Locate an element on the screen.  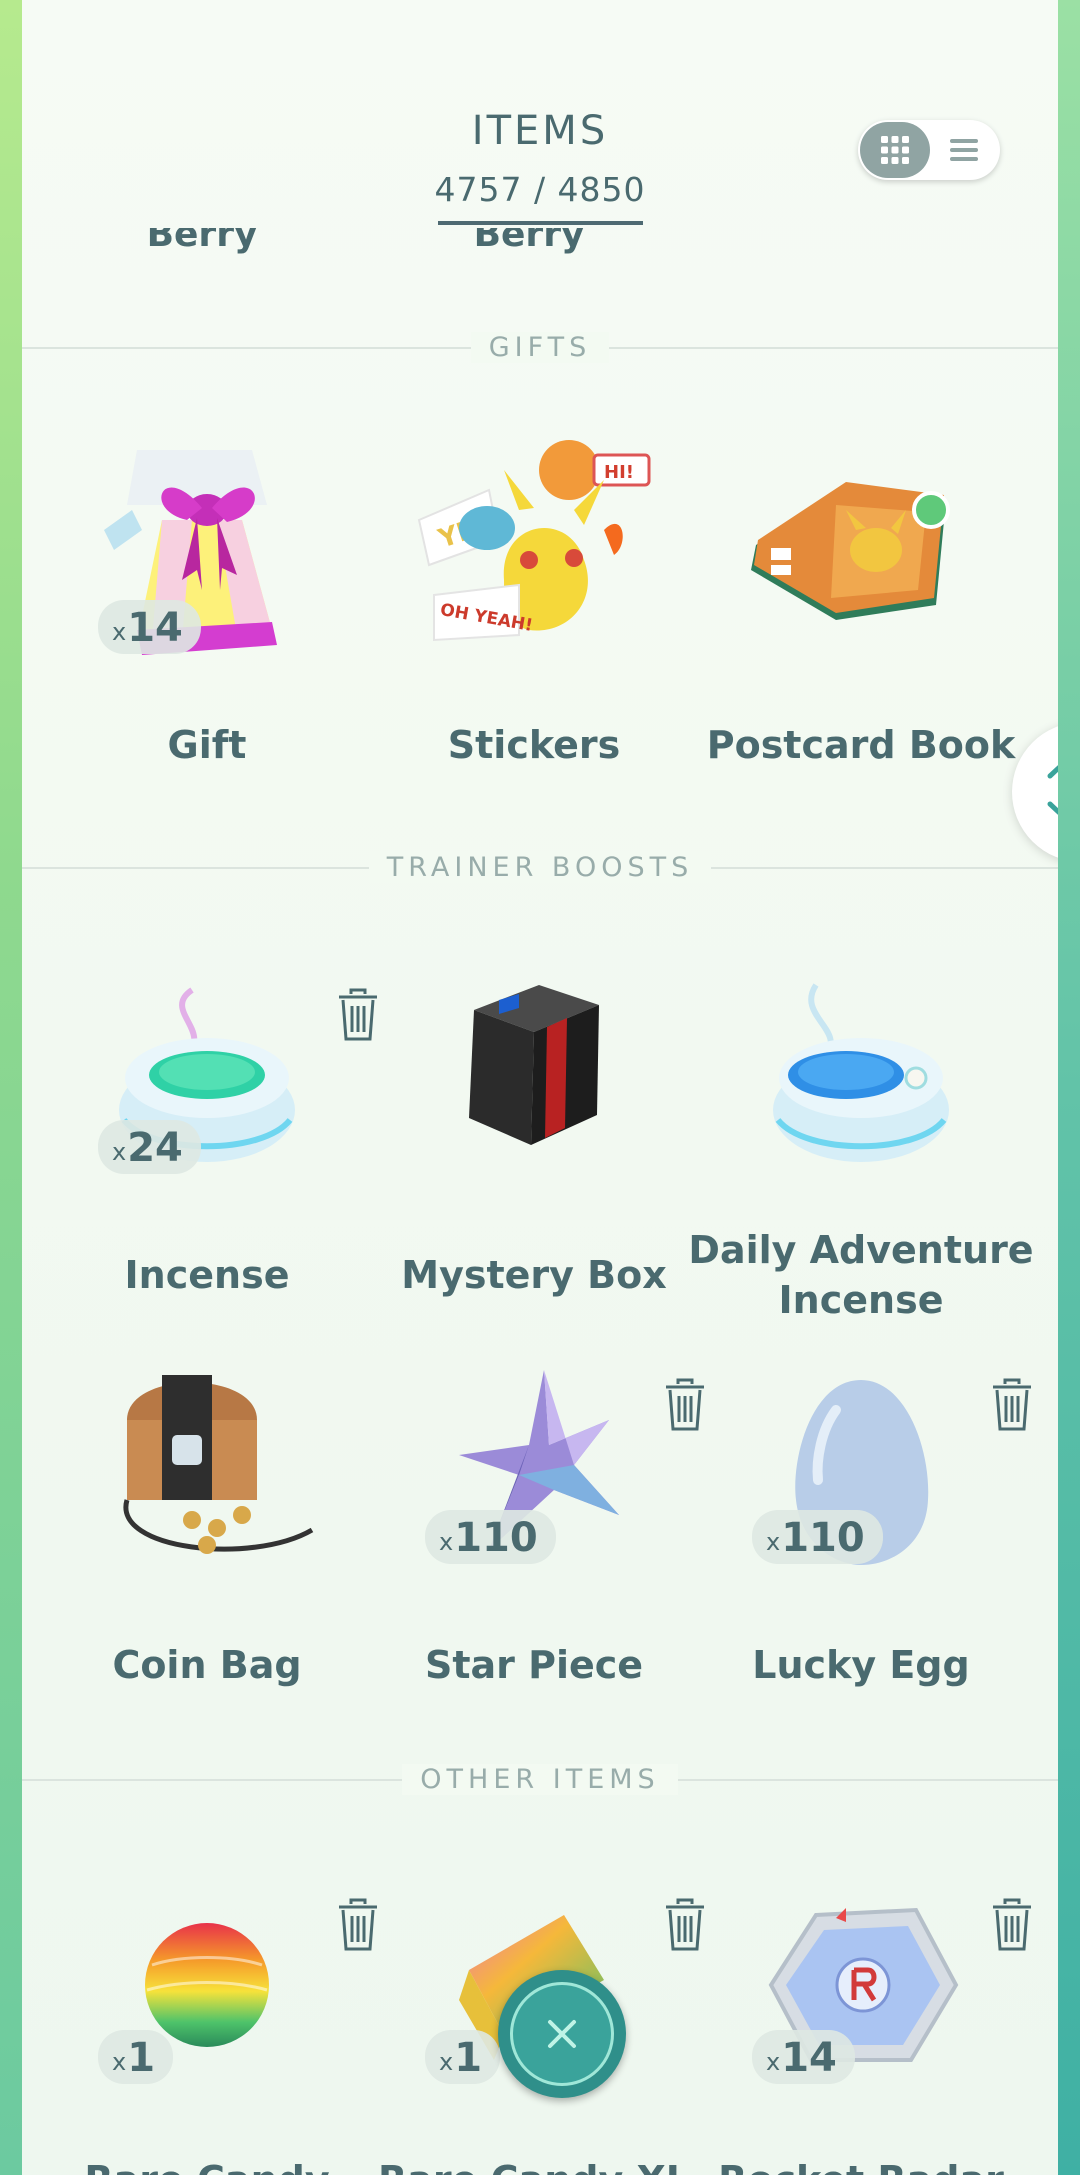
item-incense: x 24 Incense is located at coordinates (209, 1130).